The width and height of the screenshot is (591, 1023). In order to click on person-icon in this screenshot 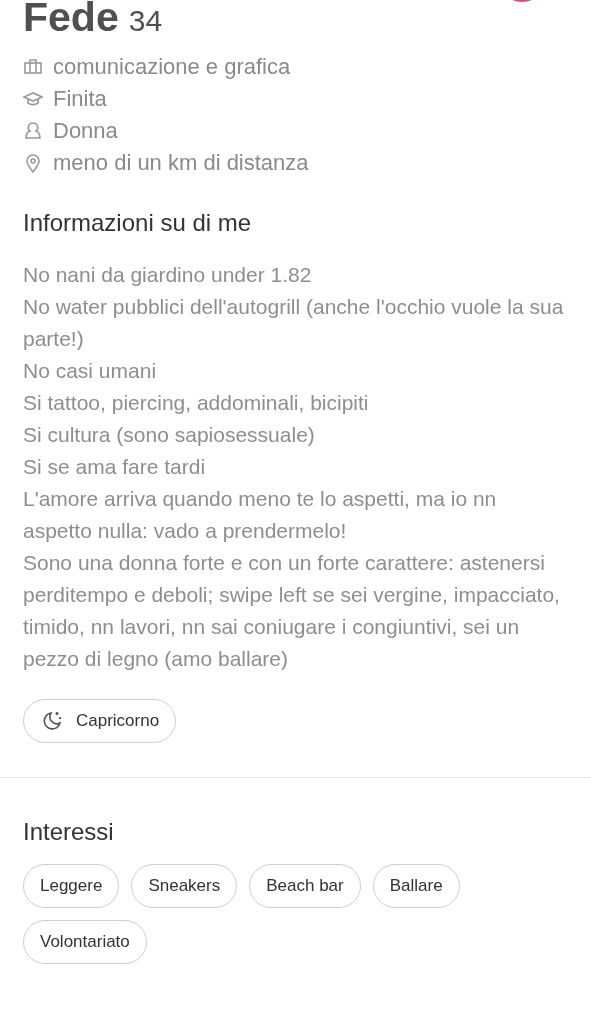, I will do `click(33, 131)`.